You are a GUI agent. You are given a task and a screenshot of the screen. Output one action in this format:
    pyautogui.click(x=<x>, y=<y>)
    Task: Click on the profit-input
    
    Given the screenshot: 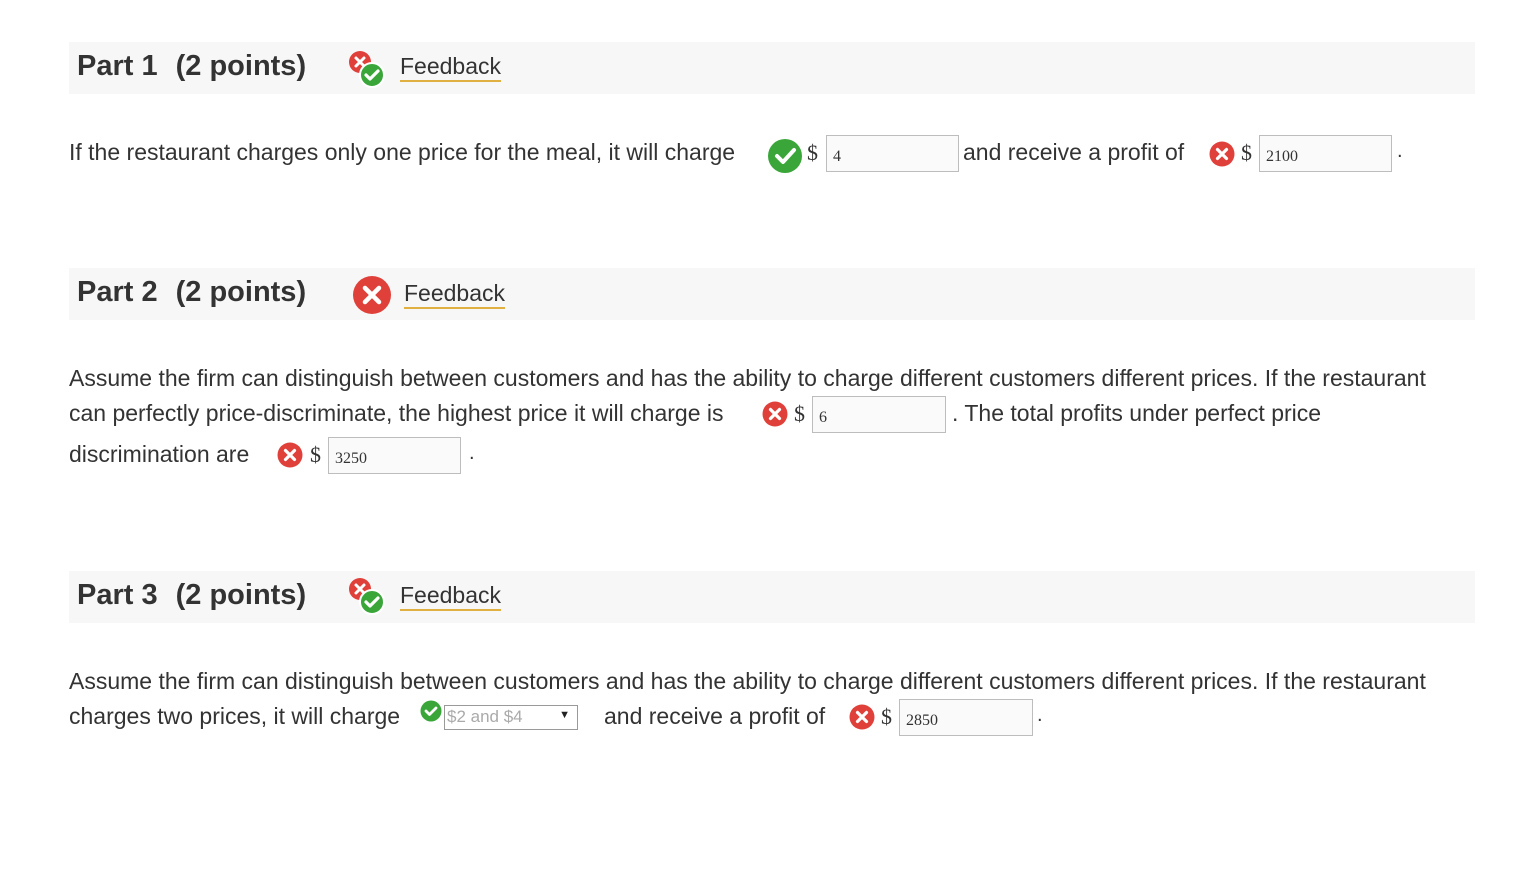 What is the action you would take?
    pyautogui.click(x=1325, y=153)
    